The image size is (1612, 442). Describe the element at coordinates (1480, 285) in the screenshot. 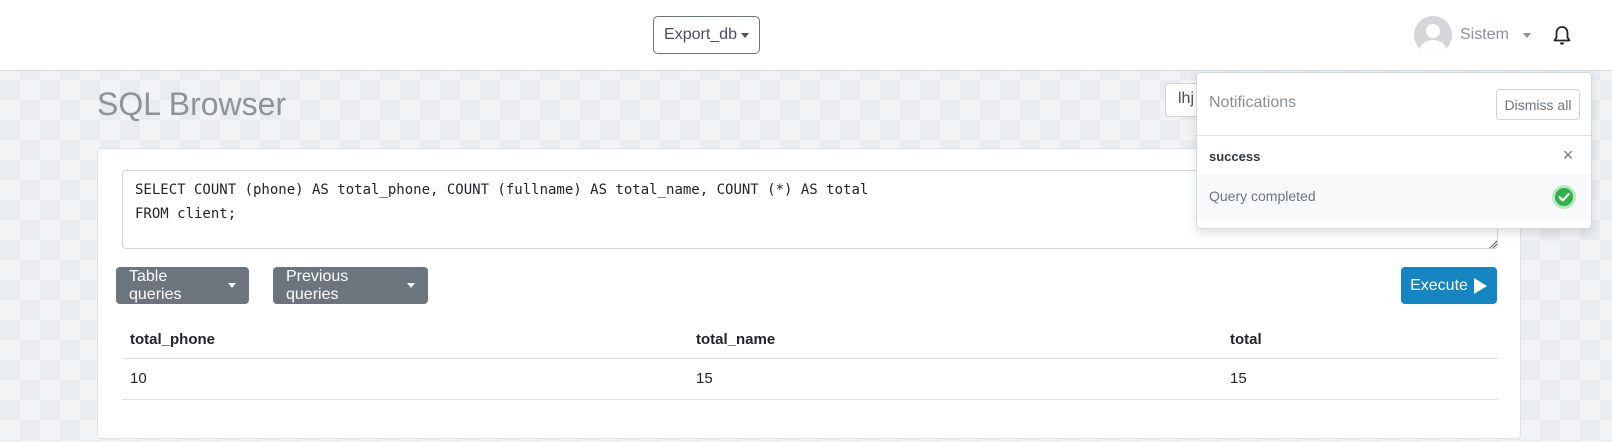

I see `play-icon` at that location.